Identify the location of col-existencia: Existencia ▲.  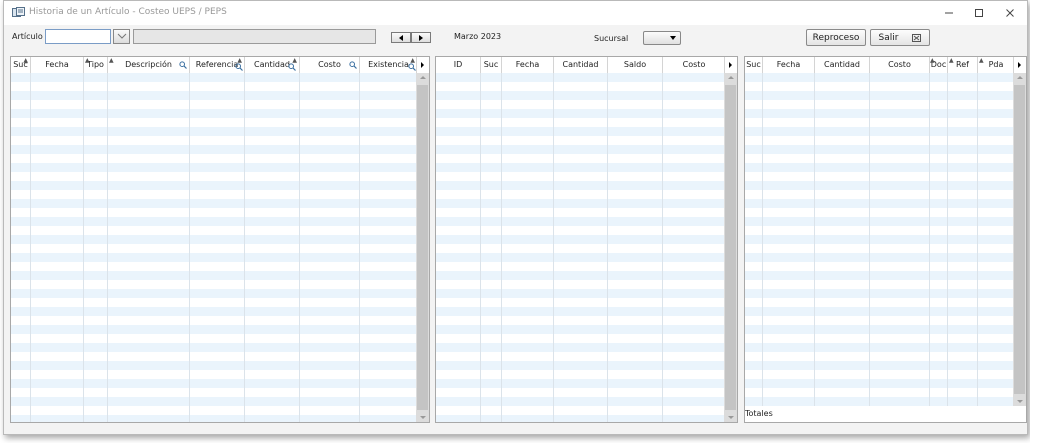
(389, 65).